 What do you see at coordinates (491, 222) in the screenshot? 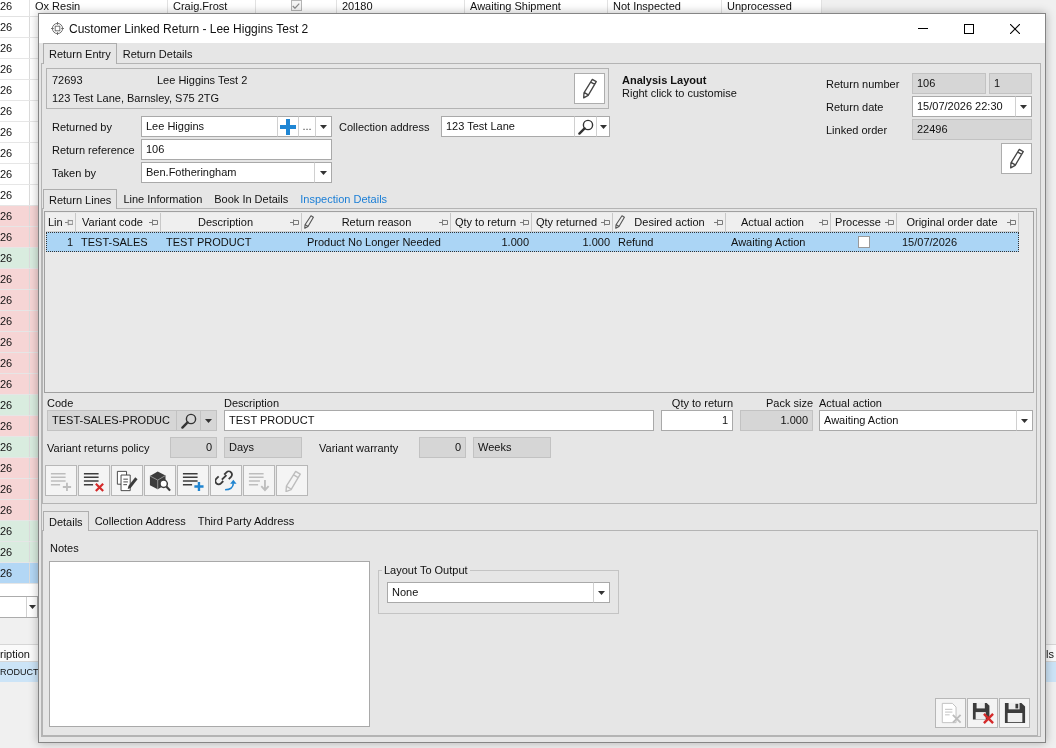
I see `column-header: Qty to return` at bounding box center [491, 222].